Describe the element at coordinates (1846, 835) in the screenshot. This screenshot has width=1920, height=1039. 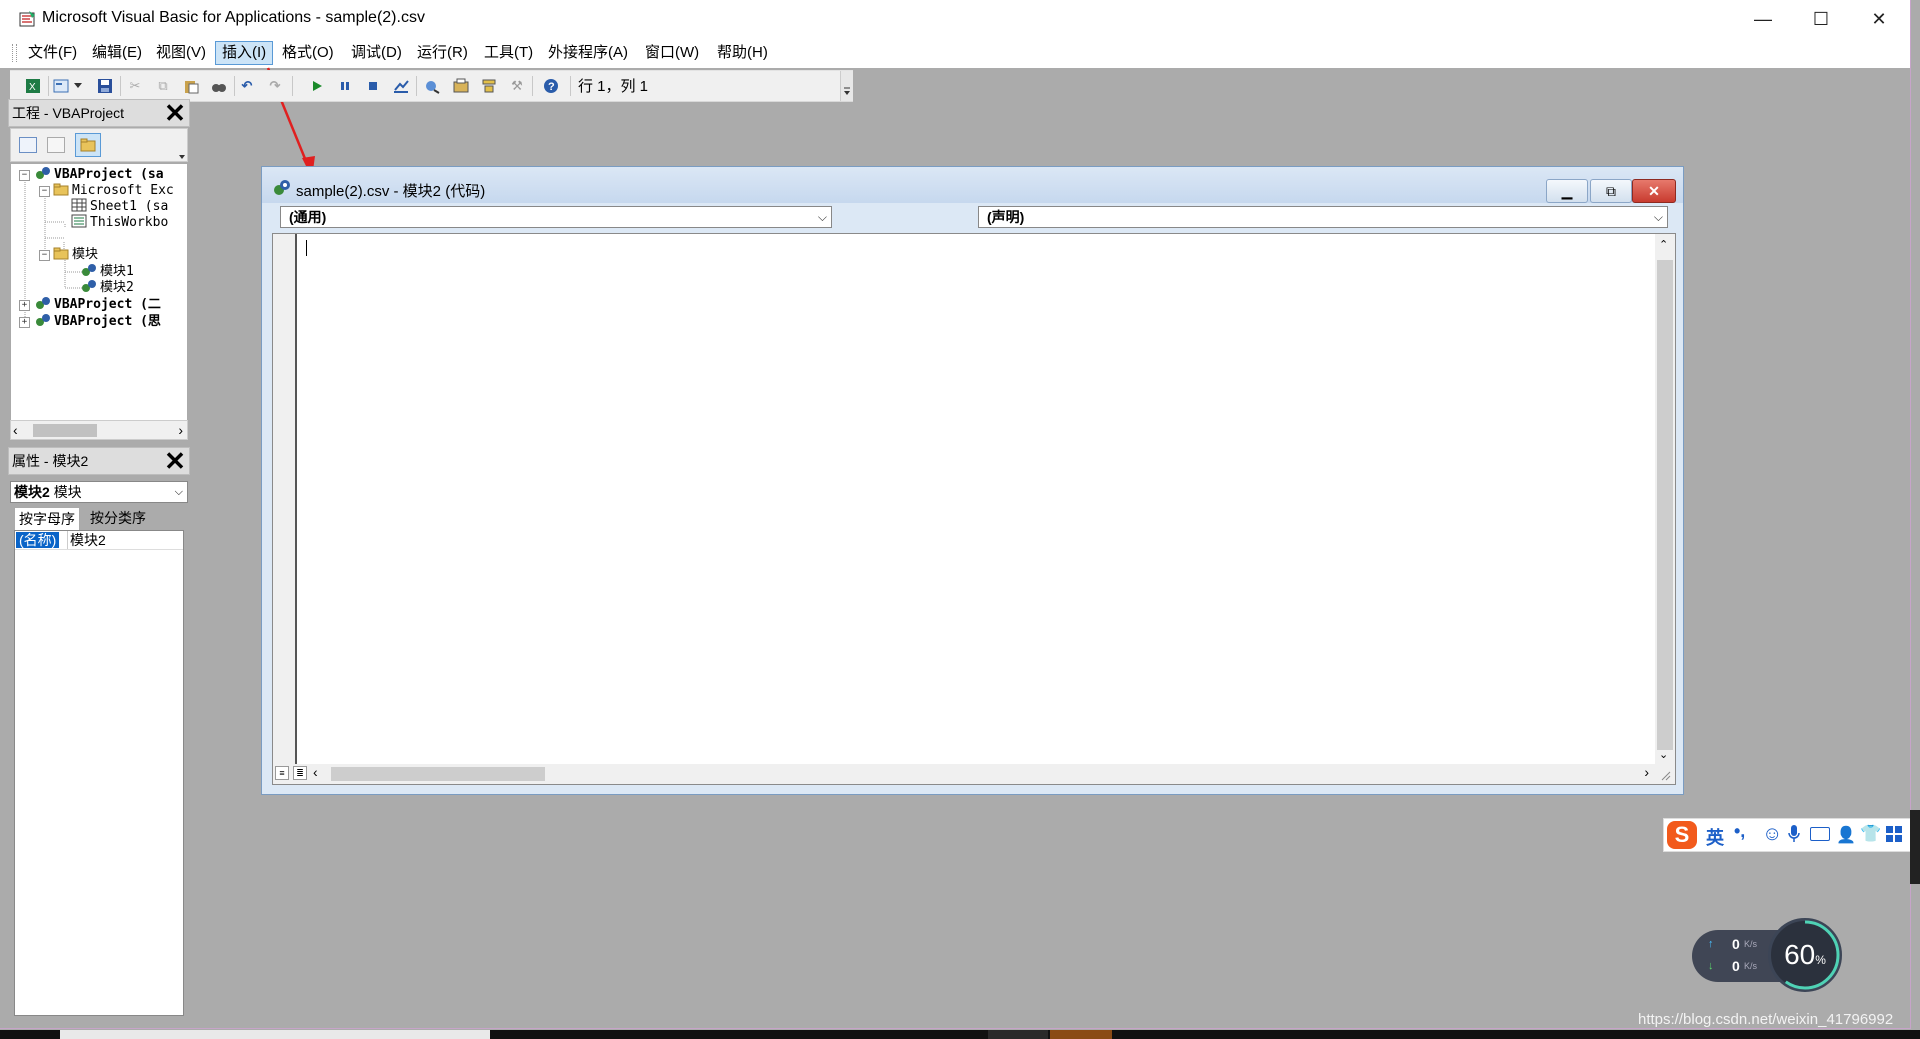
I see `user-icon: 👤` at that location.